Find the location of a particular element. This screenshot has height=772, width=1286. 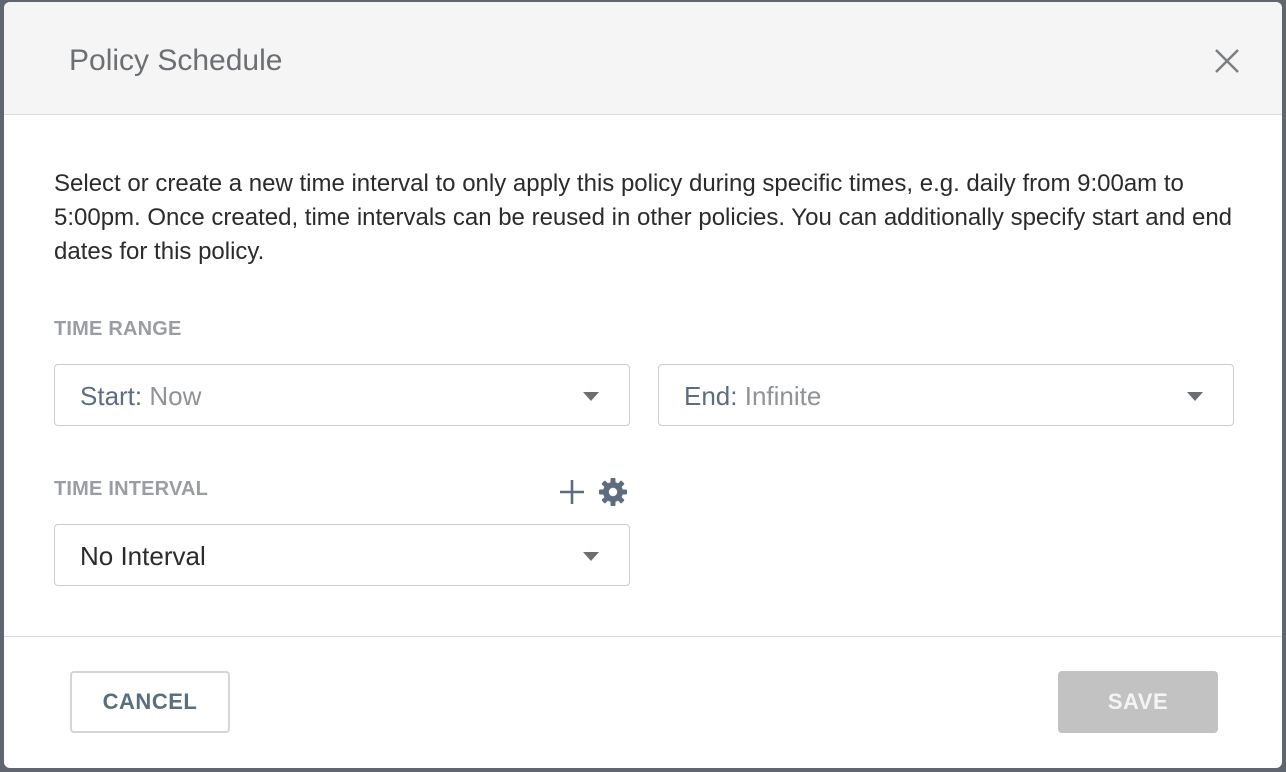

start-date-select: Start: Now is located at coordinates (342, 395).